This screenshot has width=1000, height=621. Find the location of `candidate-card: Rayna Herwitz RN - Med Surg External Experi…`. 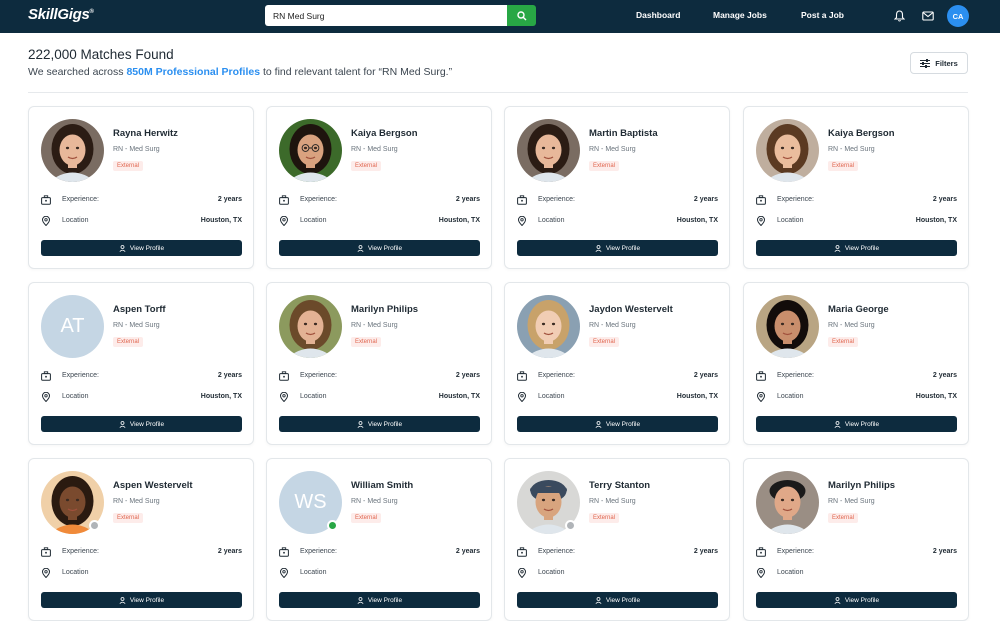

candidate-card: Rayna Herwitz RN - Med Surg External Experi… is located at coordinates (141, 187).